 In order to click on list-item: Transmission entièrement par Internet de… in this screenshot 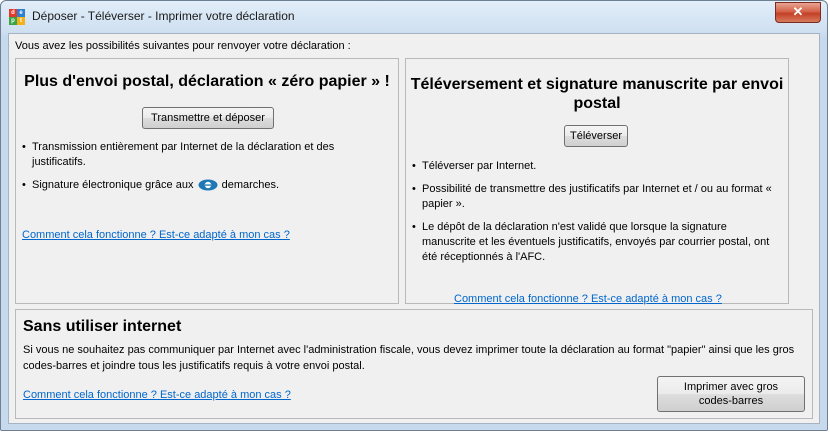, I will do `click(195, 155)`.